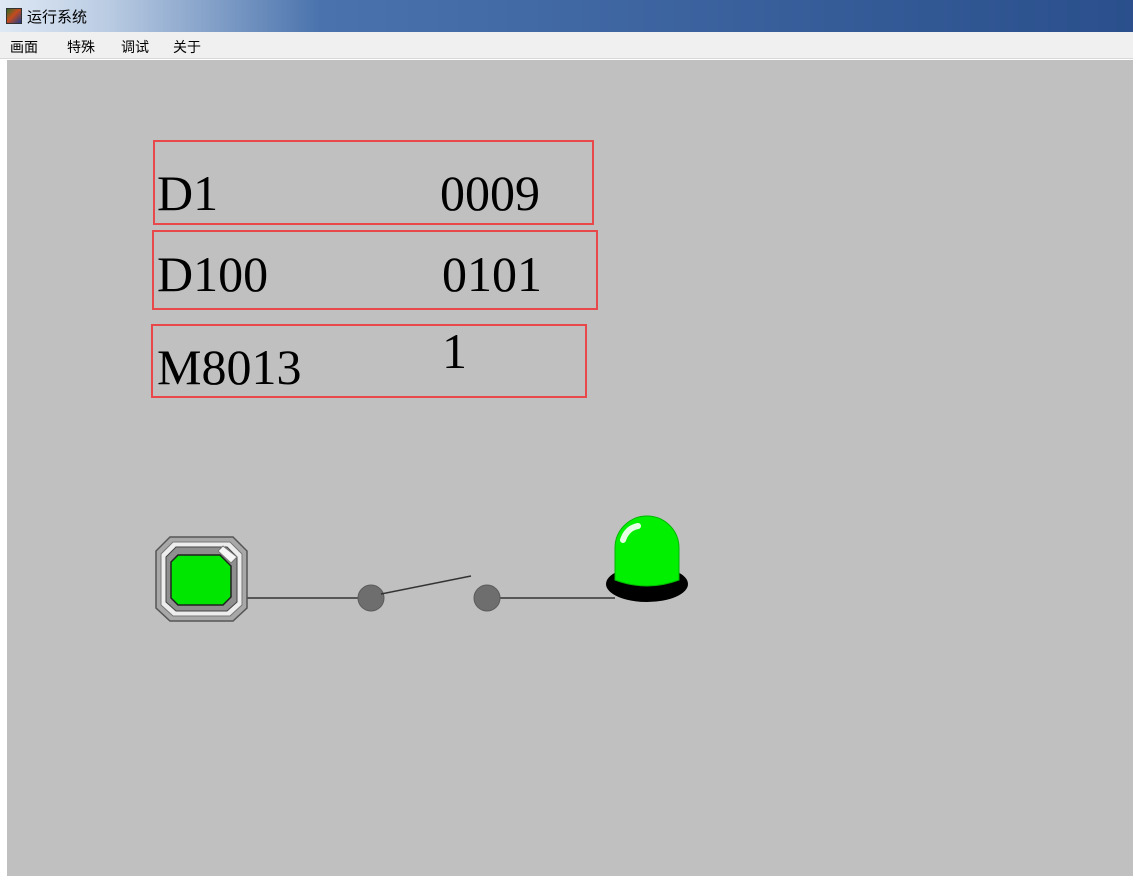 The width and height of the screenshot is (1133, 876). What do you see at coordinates (201, 579) in the screenshot?
I see `pushbutton-icon` at bounding box center [201, 579].